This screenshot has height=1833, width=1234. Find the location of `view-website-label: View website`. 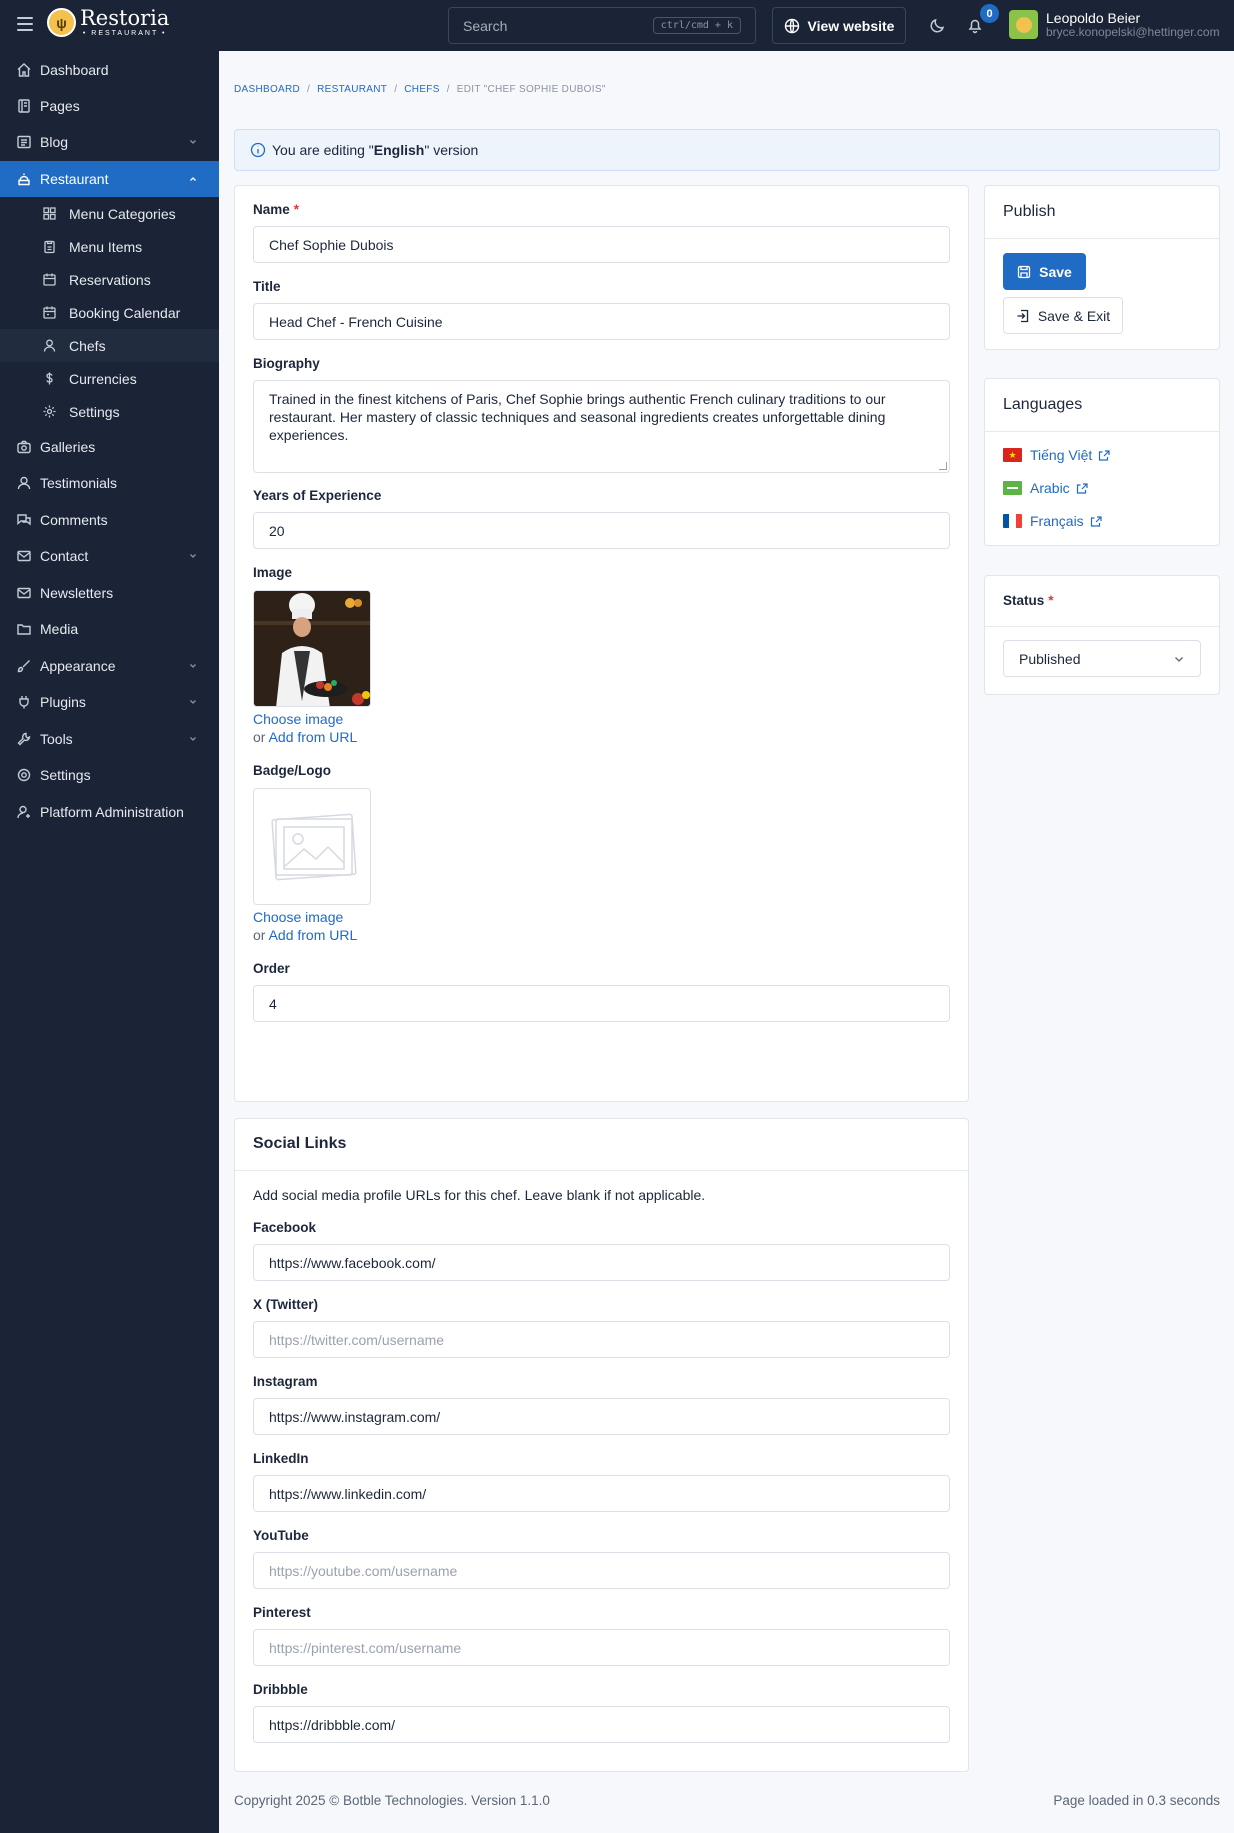

view-website-label: View website is located at coordinates (851, 25).